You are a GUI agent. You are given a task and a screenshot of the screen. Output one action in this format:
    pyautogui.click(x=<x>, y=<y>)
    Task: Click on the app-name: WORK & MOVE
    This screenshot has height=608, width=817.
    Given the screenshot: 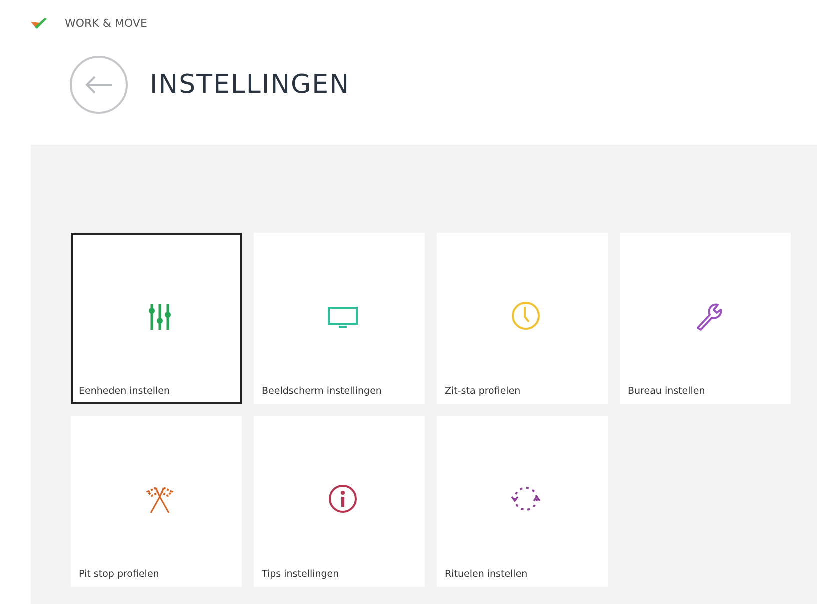 What is the action you would take?
    pyautogui.click(x=106, y=23)
    